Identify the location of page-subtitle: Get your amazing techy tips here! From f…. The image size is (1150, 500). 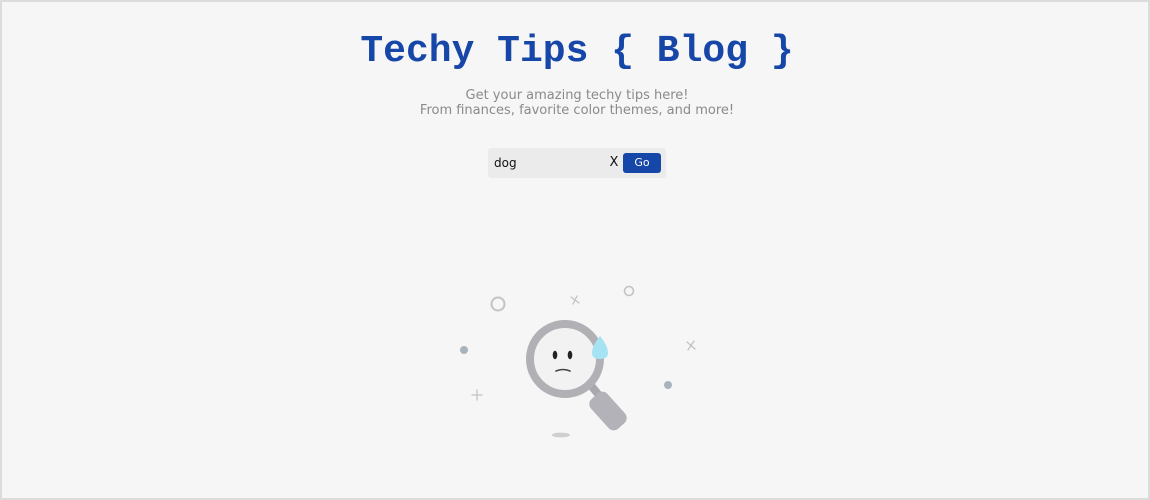
(576, 103).